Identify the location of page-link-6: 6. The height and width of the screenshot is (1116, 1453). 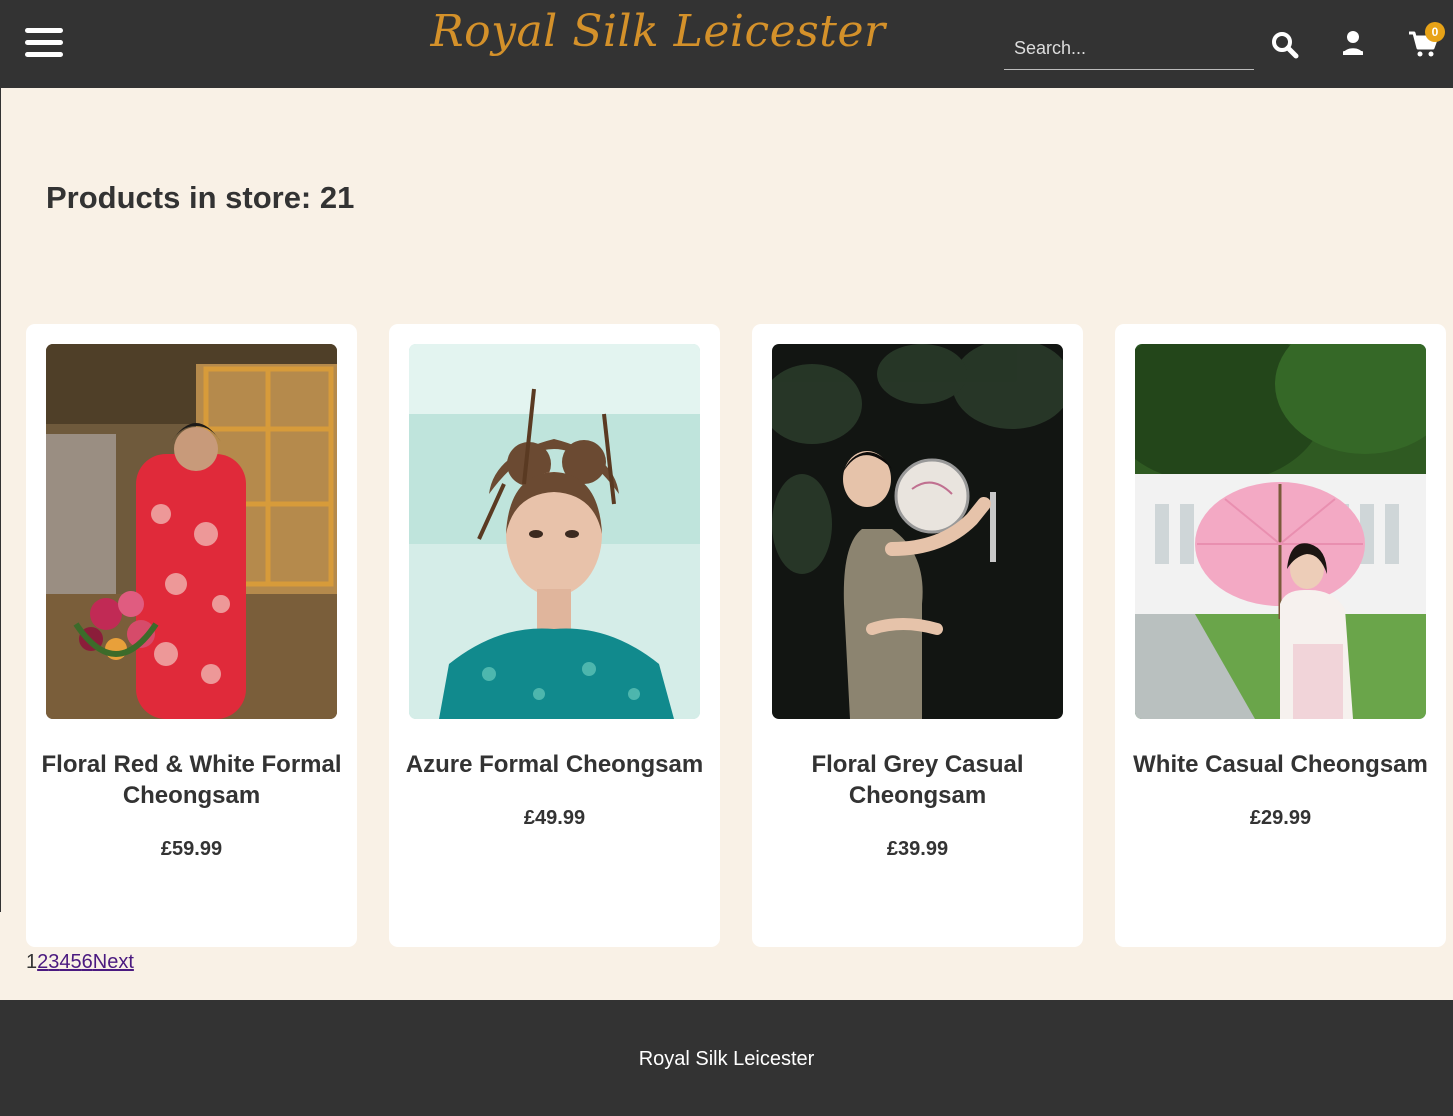
(87, 962).